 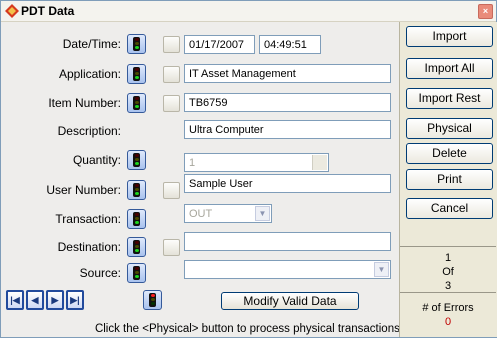 I want to click on item-number-field: TB6759, so click(x=287, y=102).